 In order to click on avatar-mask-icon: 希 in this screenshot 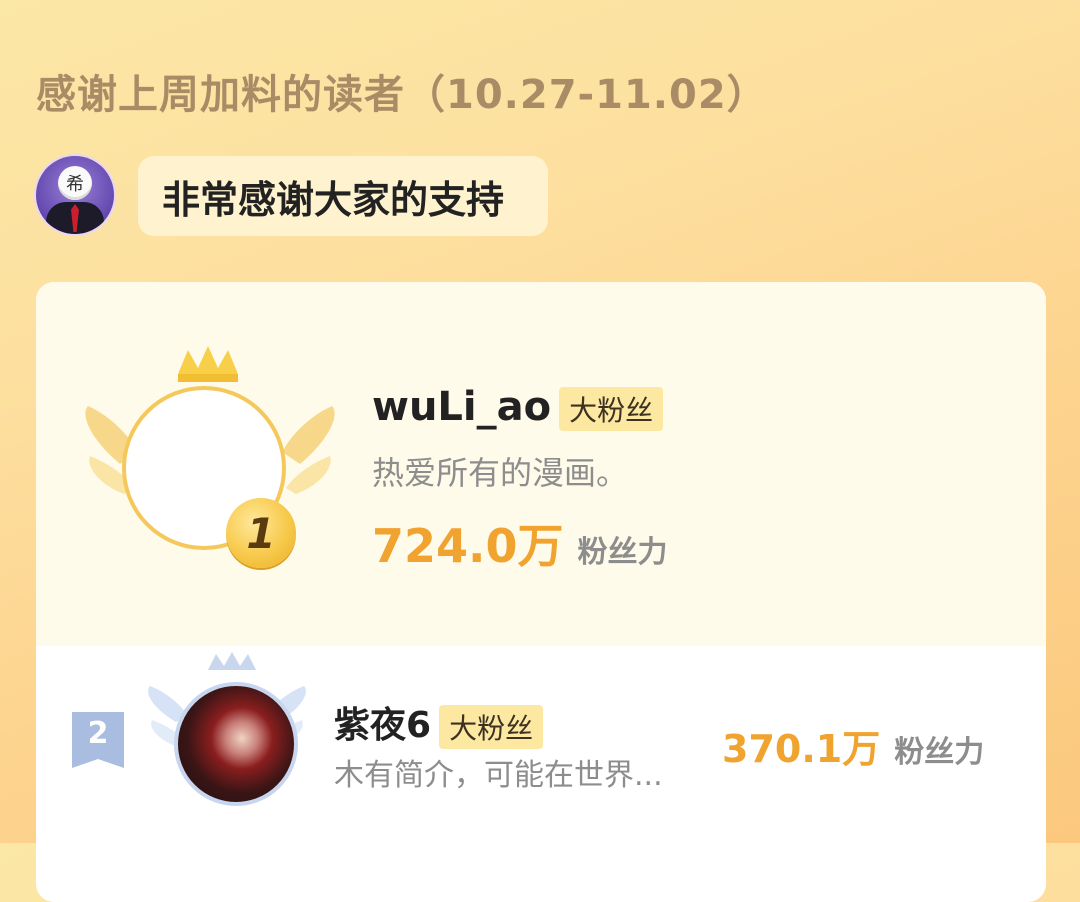, I will do `click(75, 183)`.